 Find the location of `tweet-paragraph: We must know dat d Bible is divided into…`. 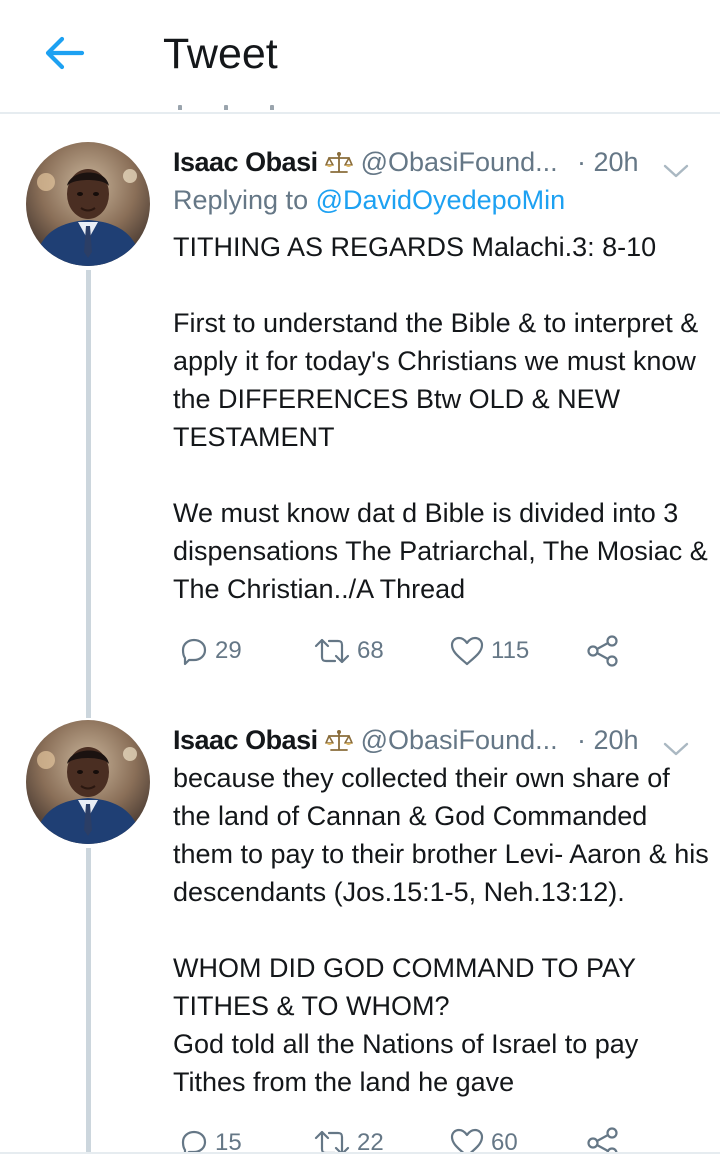

tweet-paragraph: We must know dat d Bible is divided into… is located at coordinates (440, 551).